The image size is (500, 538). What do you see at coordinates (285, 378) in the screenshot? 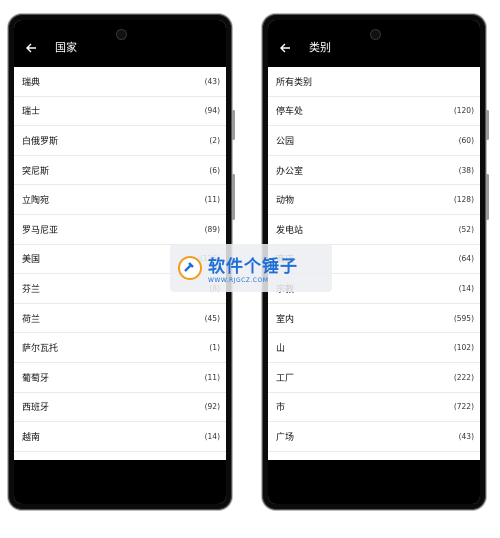
I see `item-label: 工厂` at bounding box center [285, 378].